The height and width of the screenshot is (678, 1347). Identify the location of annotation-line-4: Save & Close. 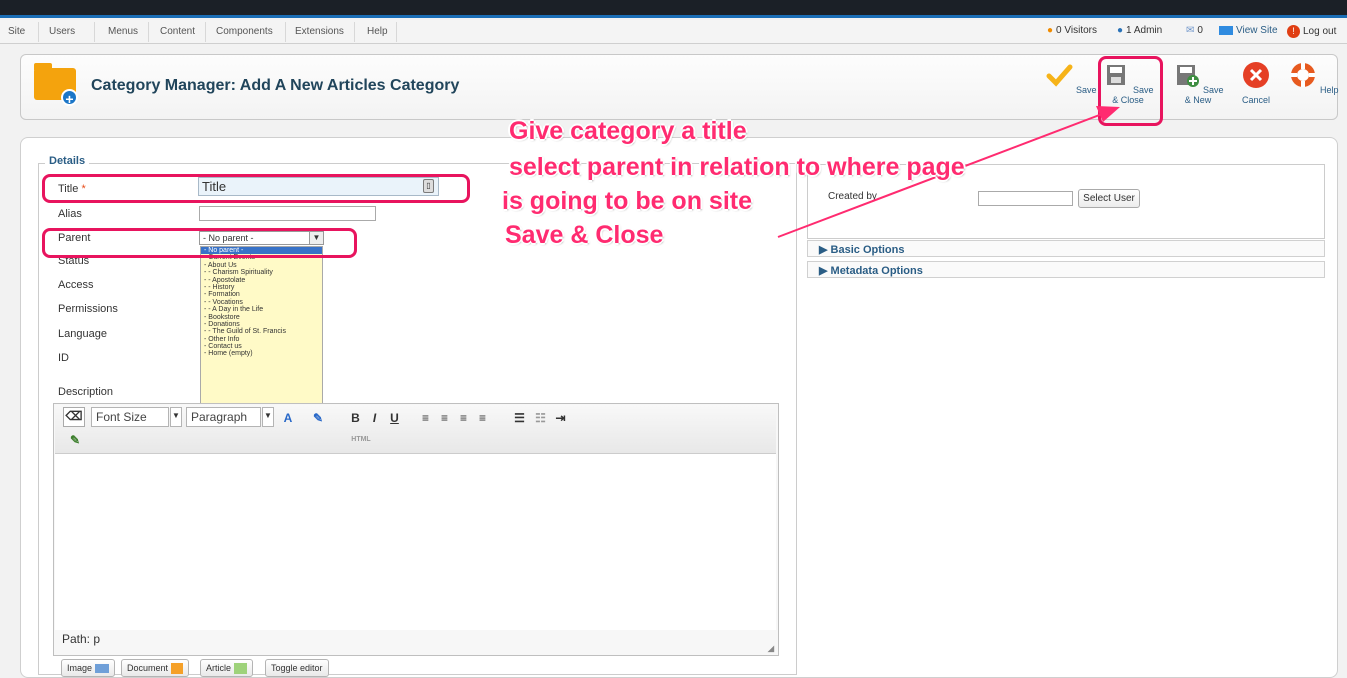
(584, 235).